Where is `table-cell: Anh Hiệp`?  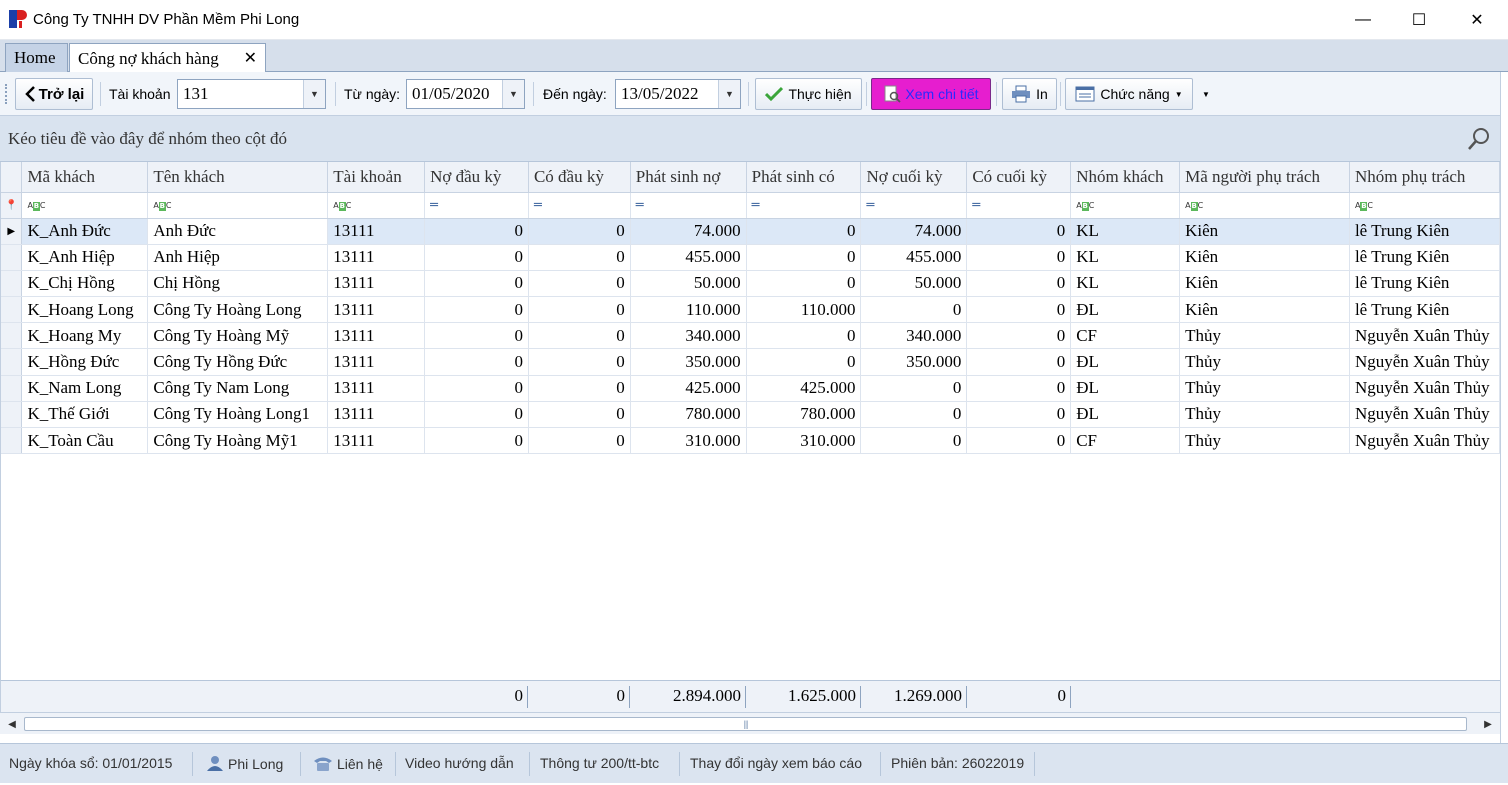 table-cell: Anh Hiệp is located at coordinates (238, 257).